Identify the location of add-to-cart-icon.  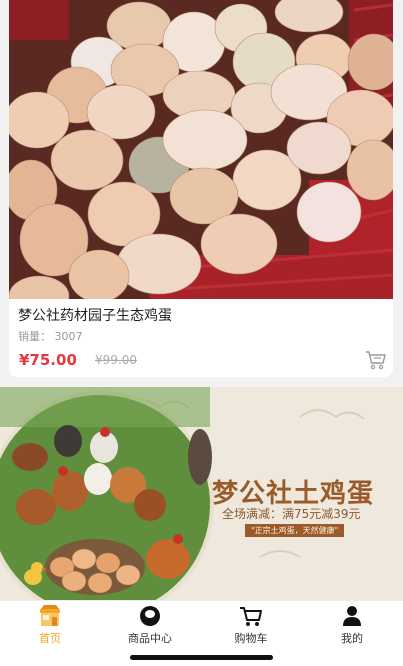
(376, 360).